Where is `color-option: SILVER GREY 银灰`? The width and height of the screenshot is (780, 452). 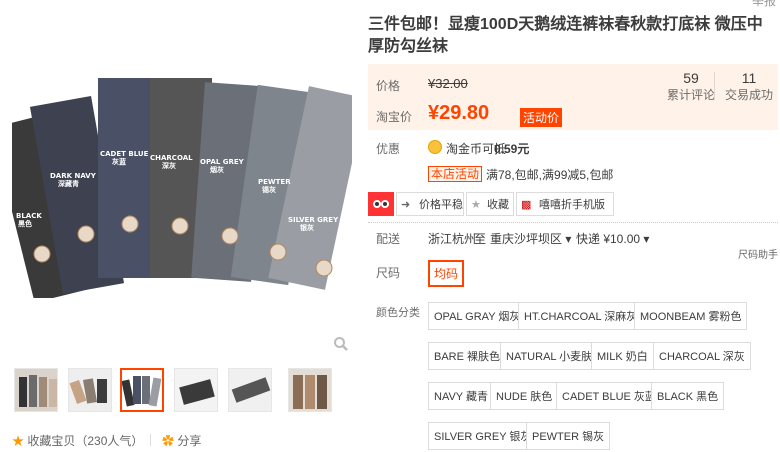 color-option: SILVER GREY 银灰 is located at coordinates (483, 436).